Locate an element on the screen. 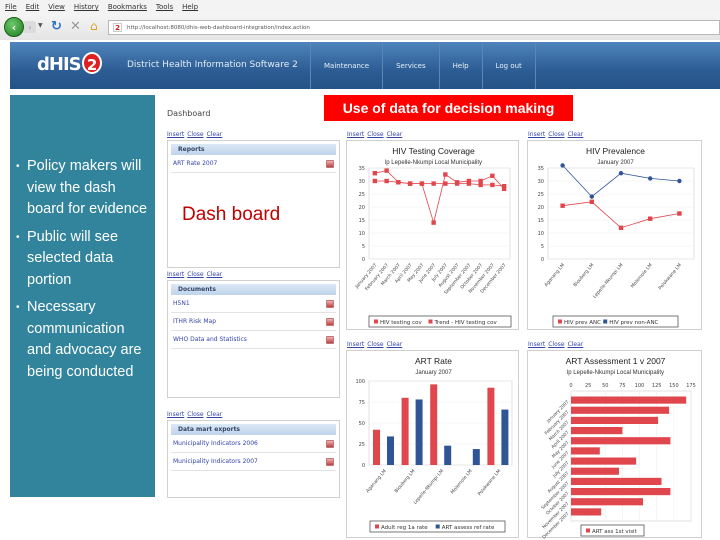 This screenshot has width=720, height=540. nav-logout: Log out is located at coordinates (508, 65).